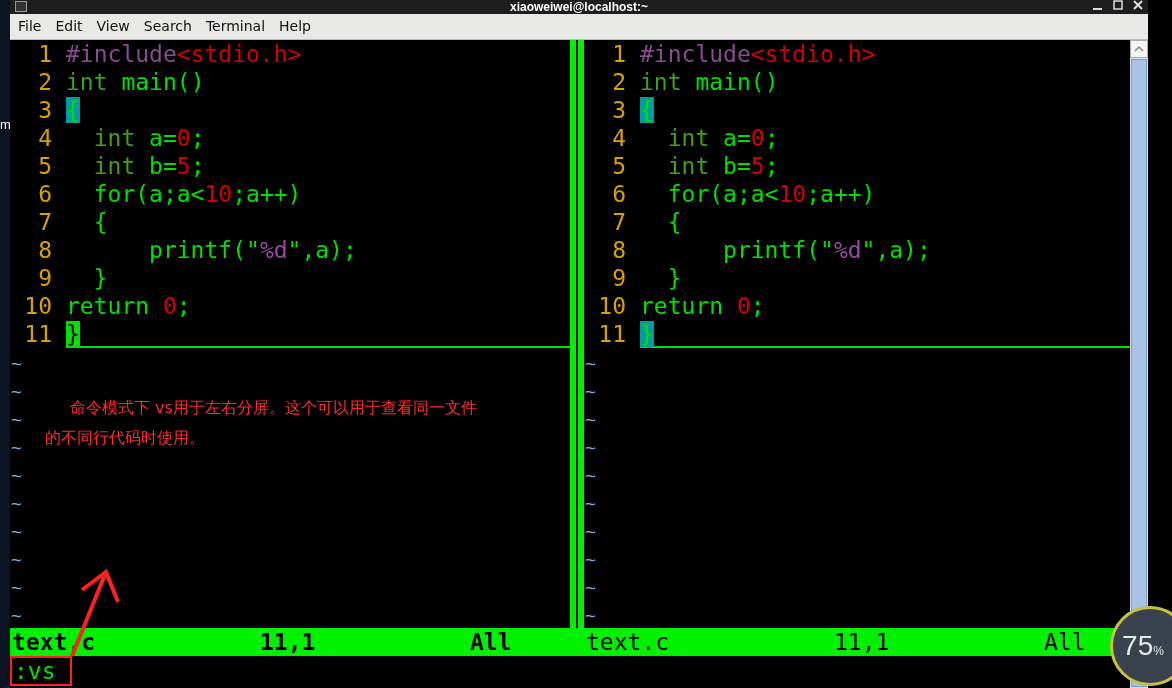 The width and height of the screenshot is (1172, 688). I want to click on menu-item: Search, so click(167, 26).